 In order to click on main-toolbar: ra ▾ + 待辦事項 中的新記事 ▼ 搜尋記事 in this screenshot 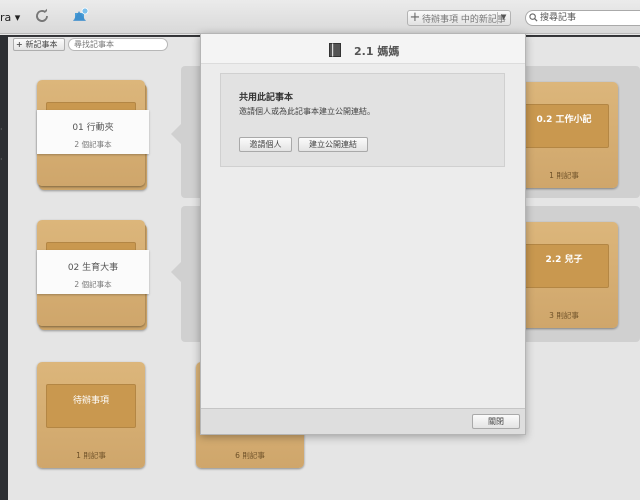, I will do `click(320, 17)`.